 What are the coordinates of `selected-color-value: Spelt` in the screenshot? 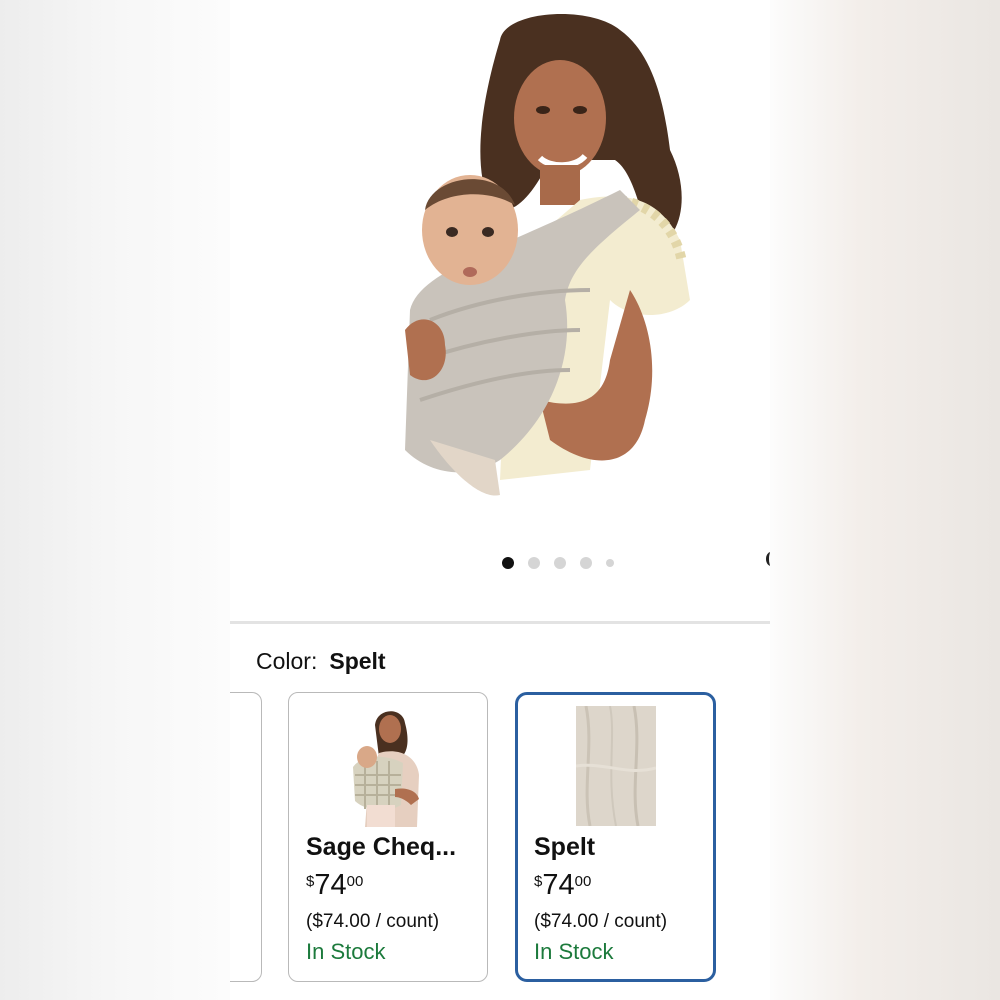 It's located at (357, 661).